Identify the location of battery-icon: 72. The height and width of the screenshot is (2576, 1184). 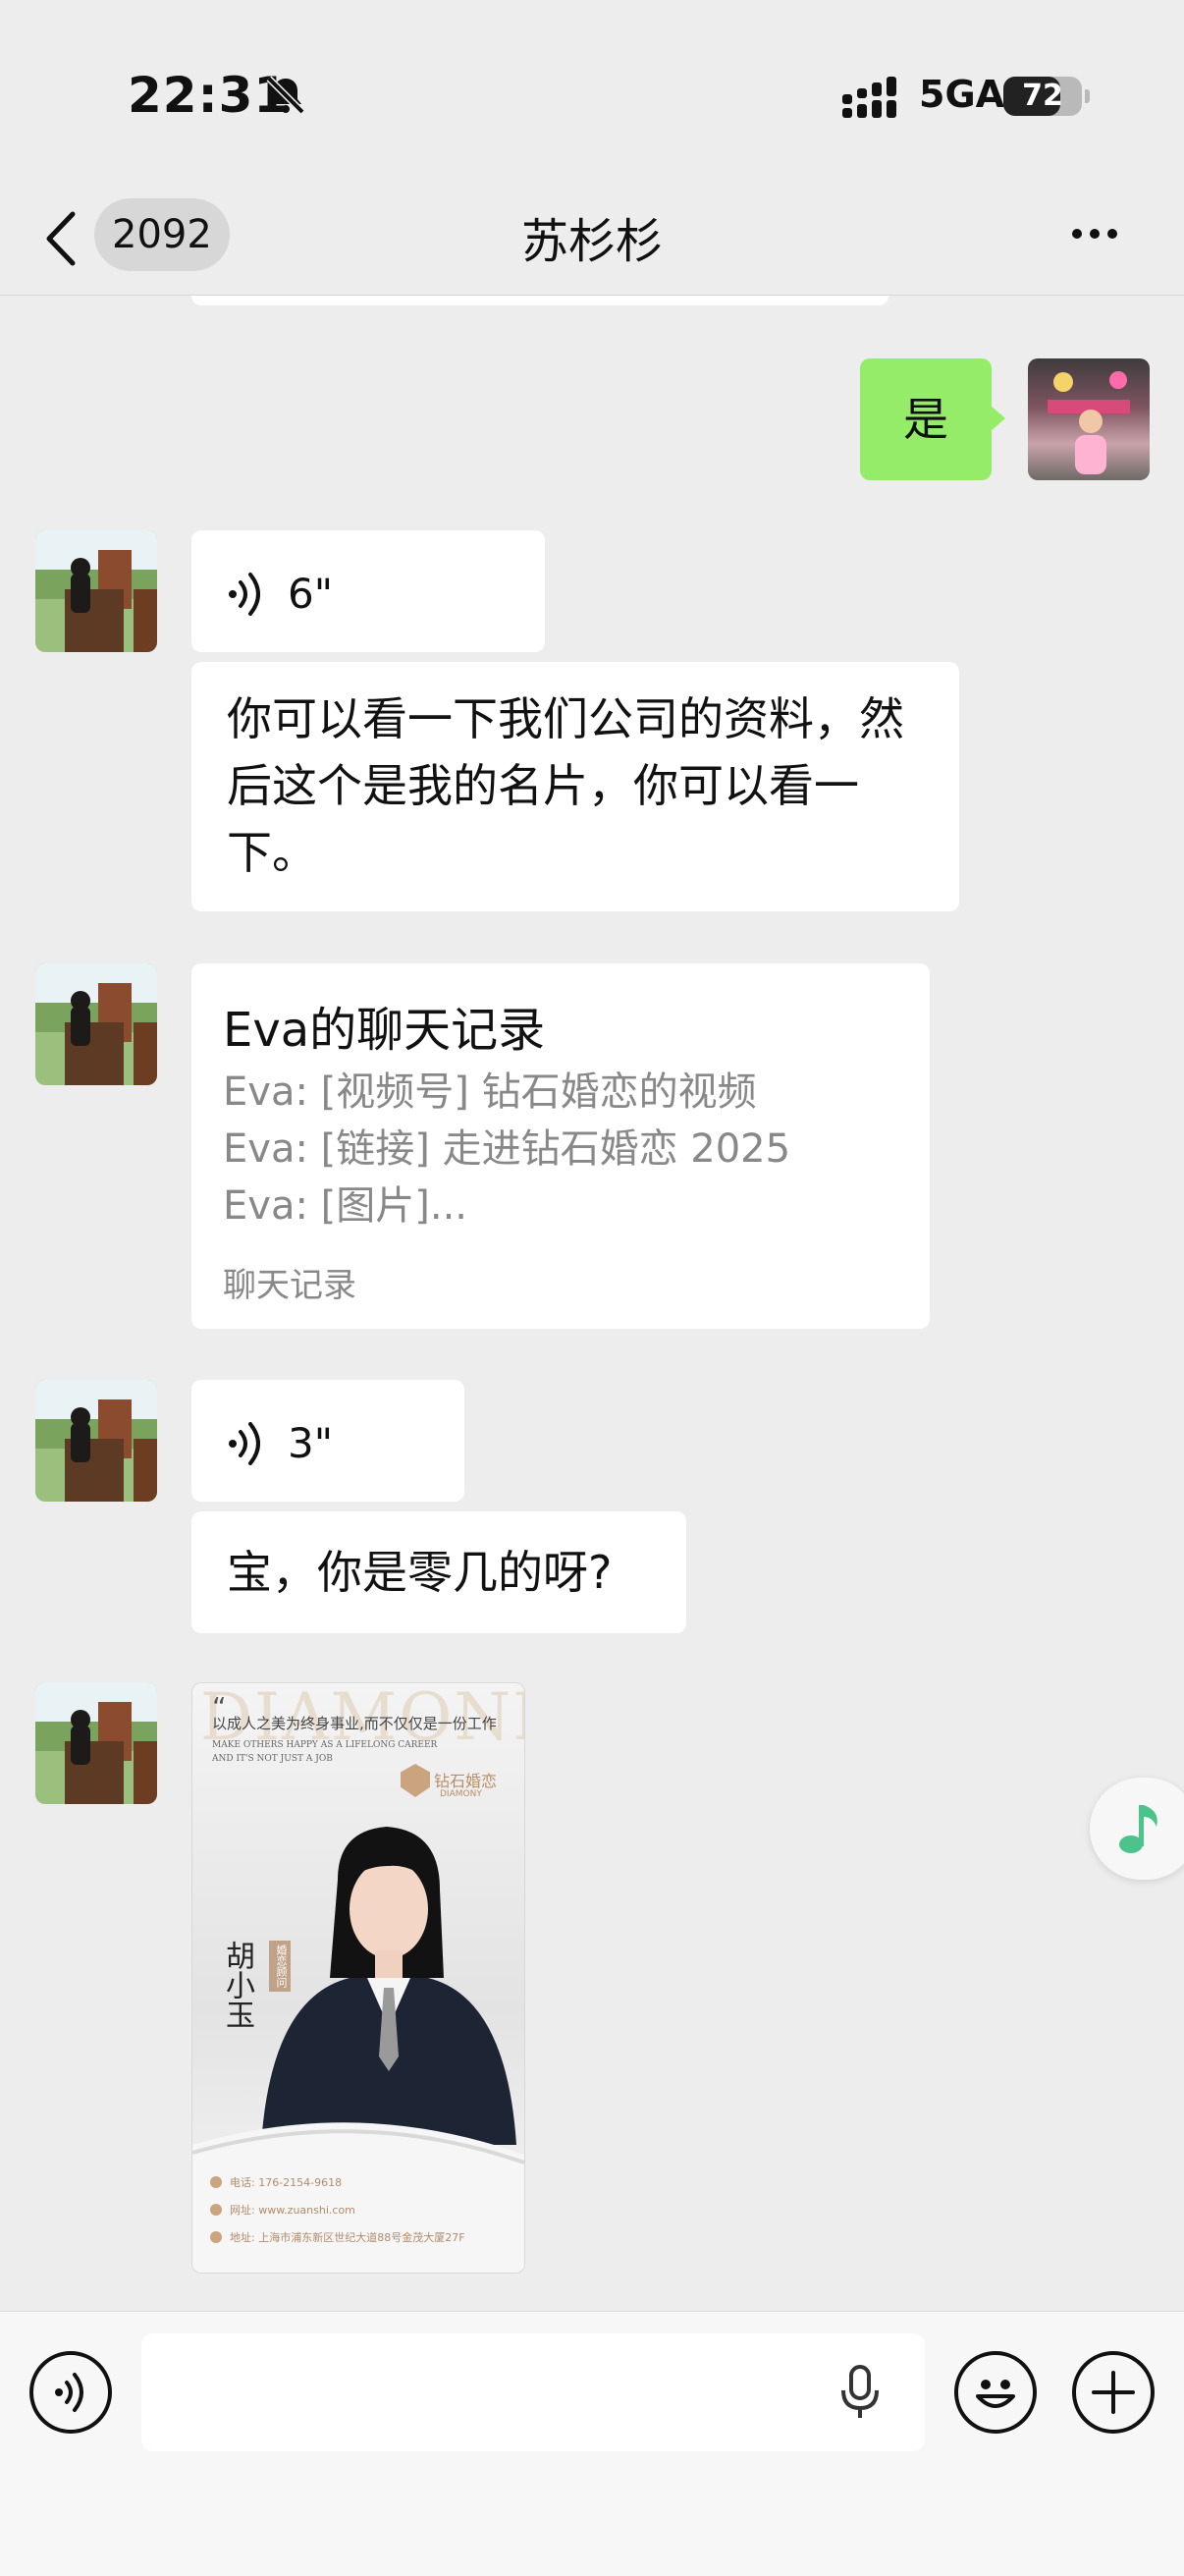
(1046, 97).